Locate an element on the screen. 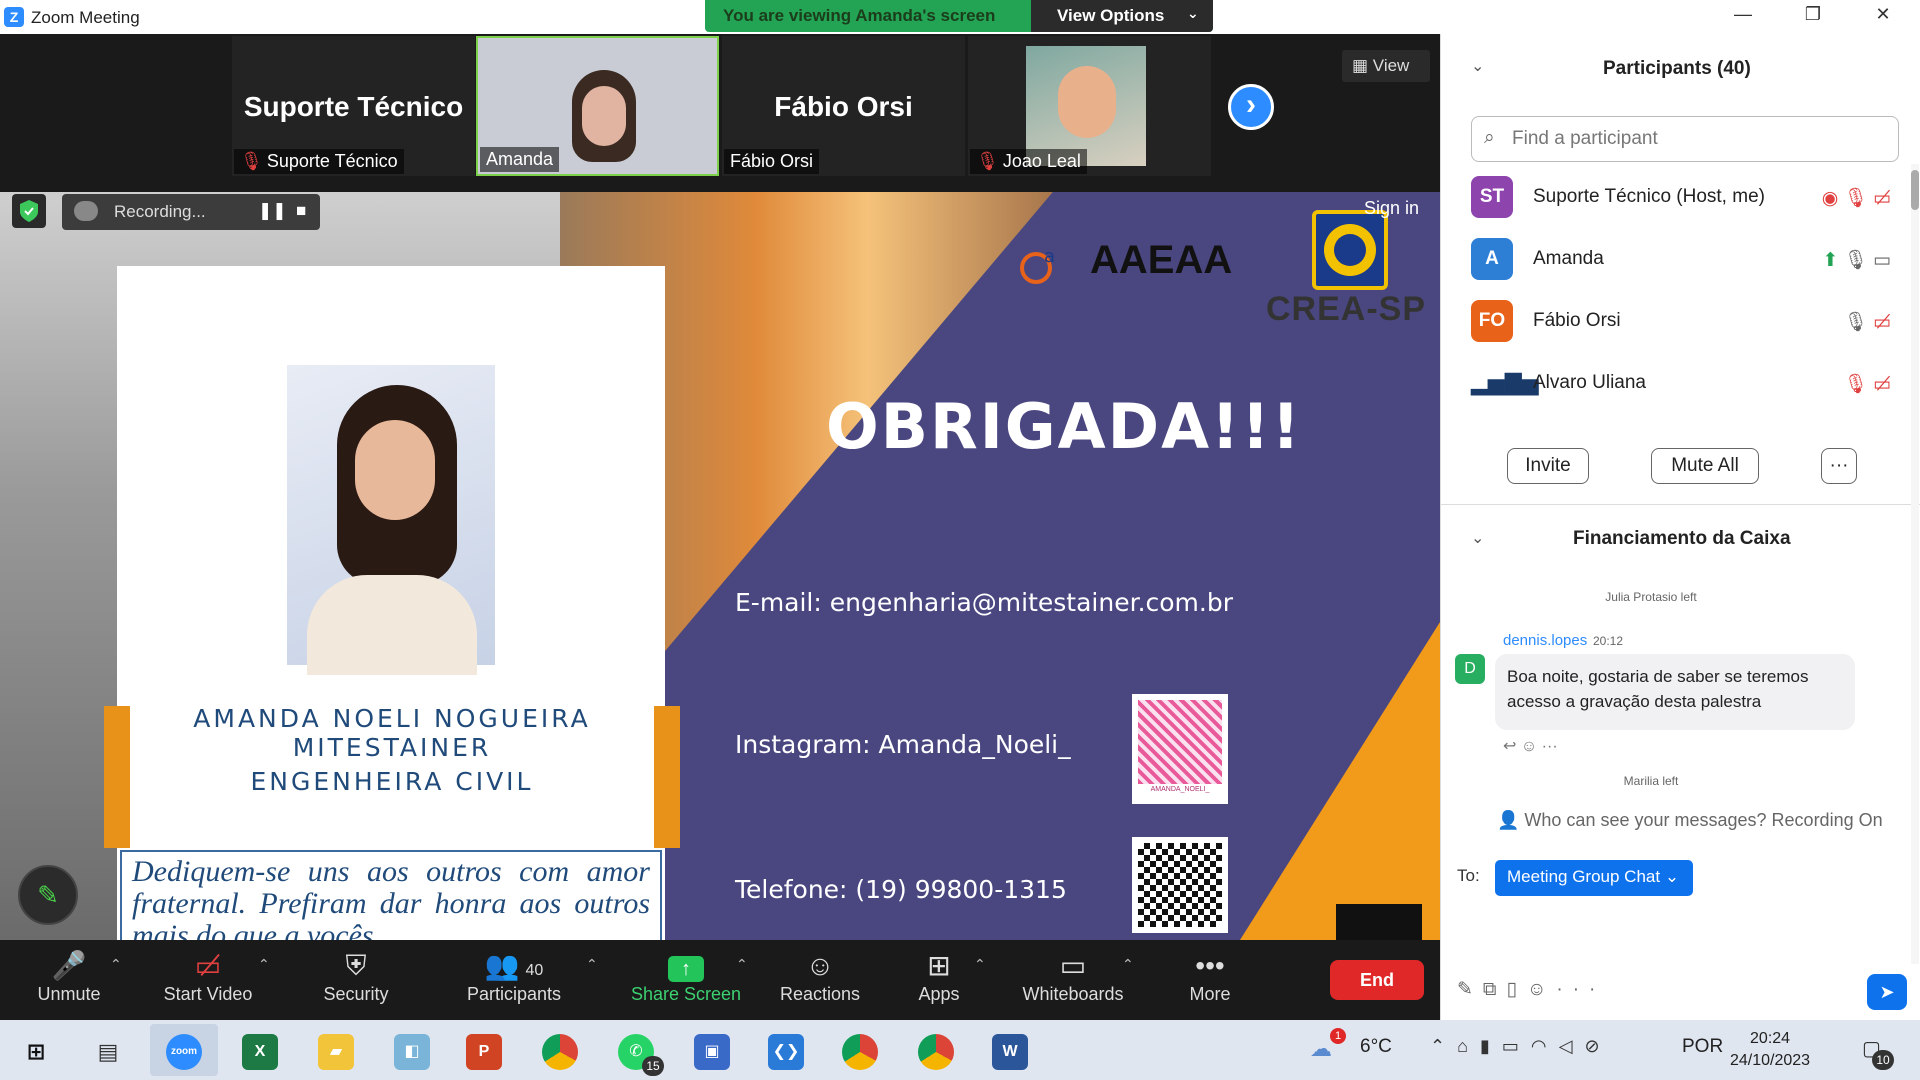 The height and width of the screenshot is (1080, 1920). vscode-icon: ❮❯ is located at coordinates (786, 1052).